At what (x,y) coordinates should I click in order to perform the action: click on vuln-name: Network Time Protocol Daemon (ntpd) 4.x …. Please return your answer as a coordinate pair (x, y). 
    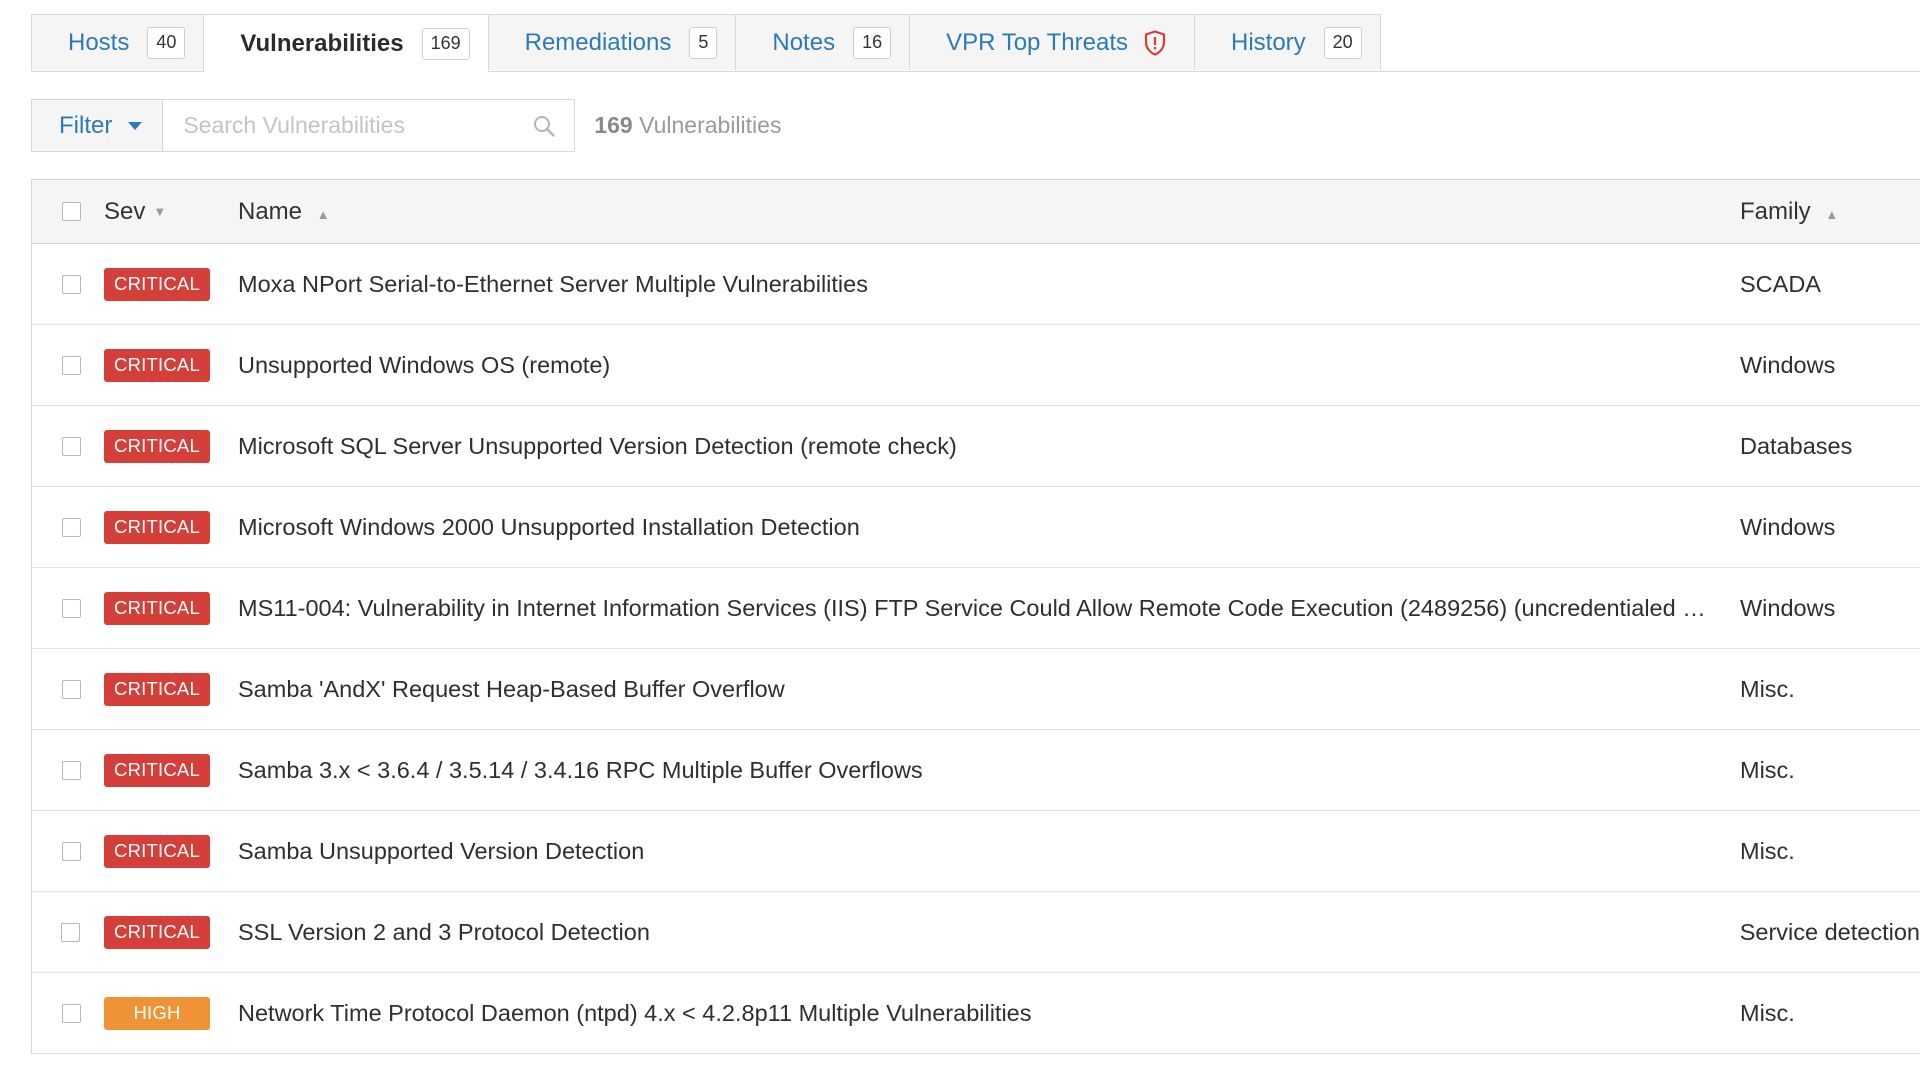
    Looking at the image, I should click on (635, 1012).